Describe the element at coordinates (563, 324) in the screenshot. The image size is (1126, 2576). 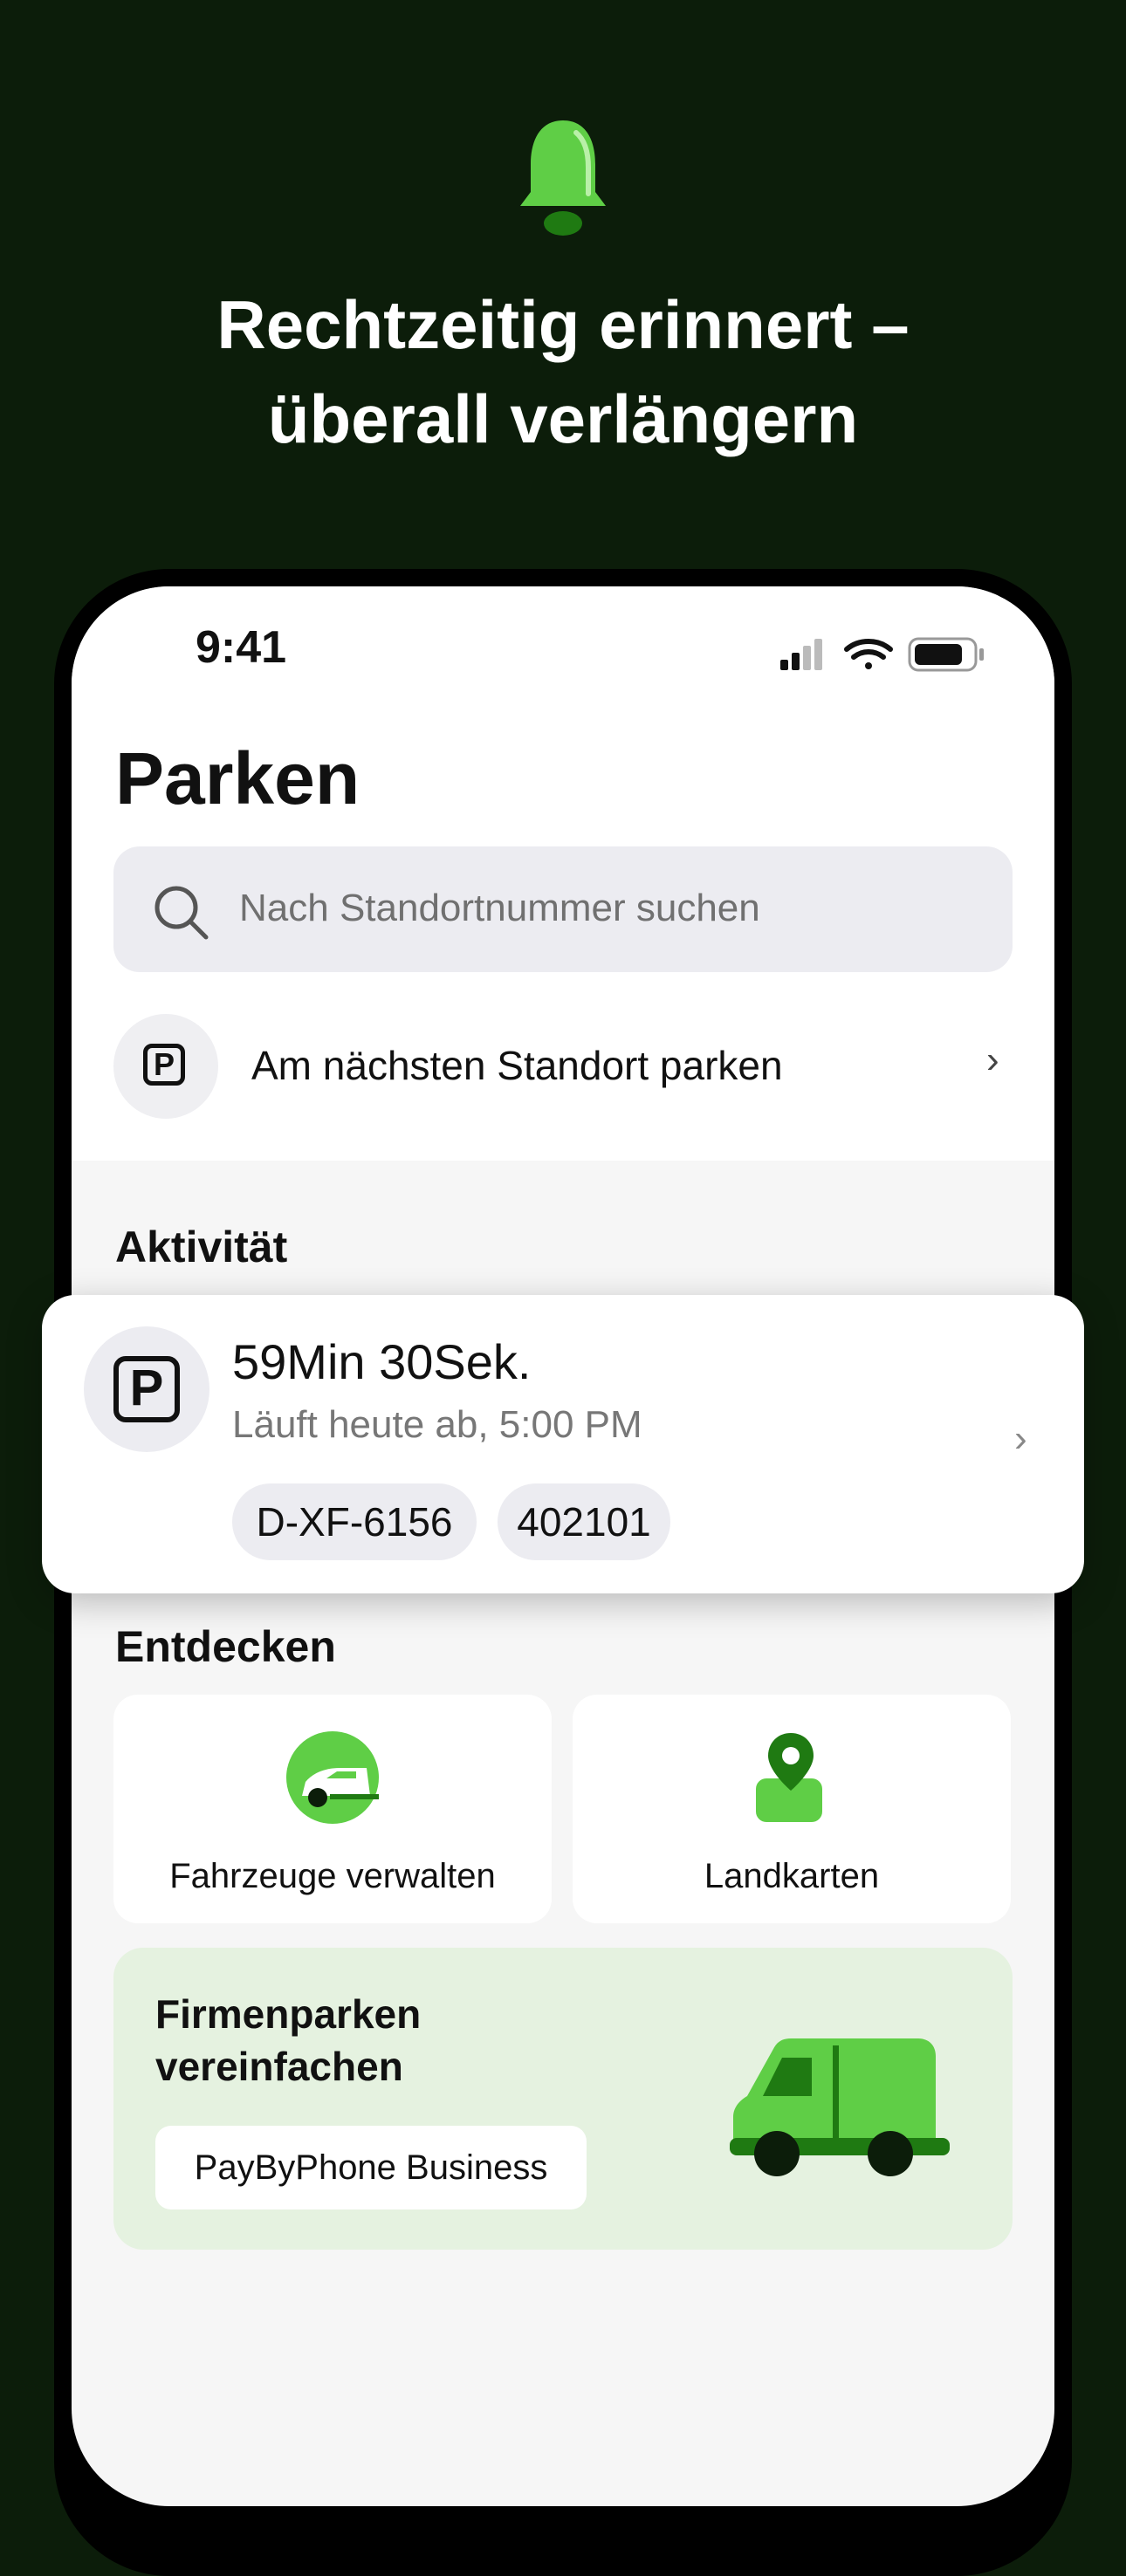
I see `hero-title-line-1: Rechtzeitig erinnert –` at that location.